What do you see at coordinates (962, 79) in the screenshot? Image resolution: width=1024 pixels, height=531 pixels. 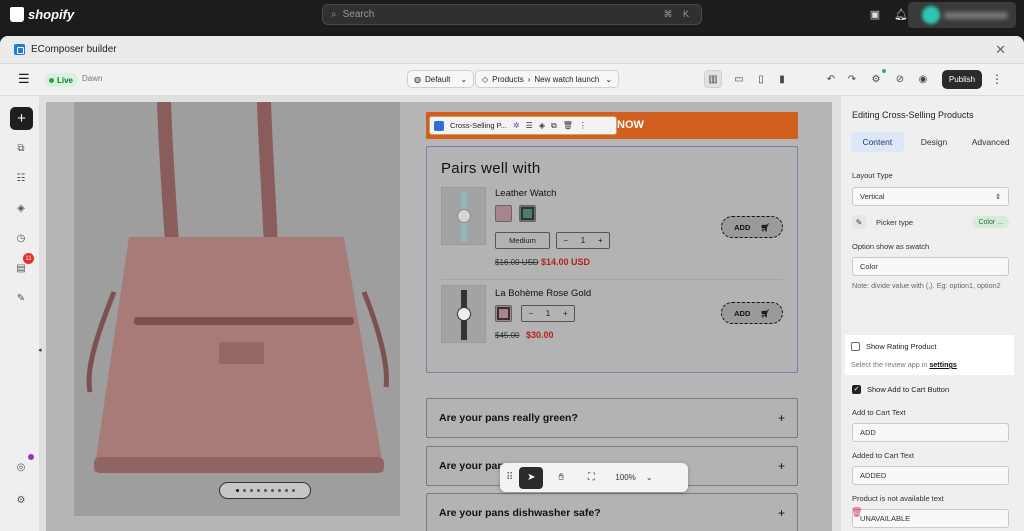 I see `publish-button: Publish` at bounding box center [962, 79].